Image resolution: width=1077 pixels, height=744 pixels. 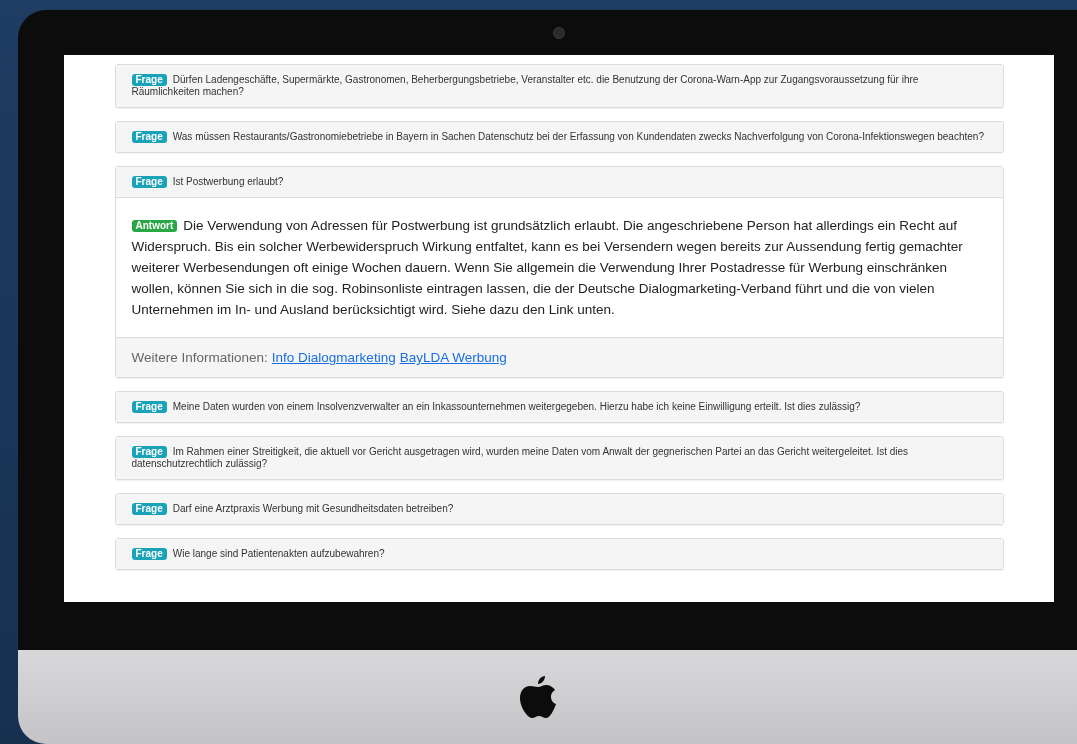 I want to click on question-header: Frage Was müssen Restaurants/Gastronomiebetriebe in Bayern in Sachen Datenschutz bei der Erfassung von Kundendaten zwecks Nachverfolgung von Corona-Infektionswegen beachten?, so click(x=559, y=137).